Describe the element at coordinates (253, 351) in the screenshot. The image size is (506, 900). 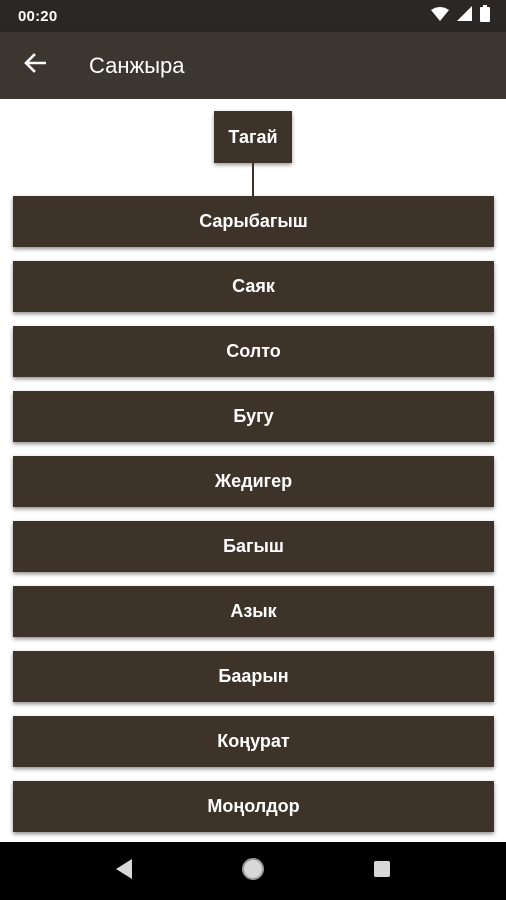
I see `branch-item: Солто` at that location.